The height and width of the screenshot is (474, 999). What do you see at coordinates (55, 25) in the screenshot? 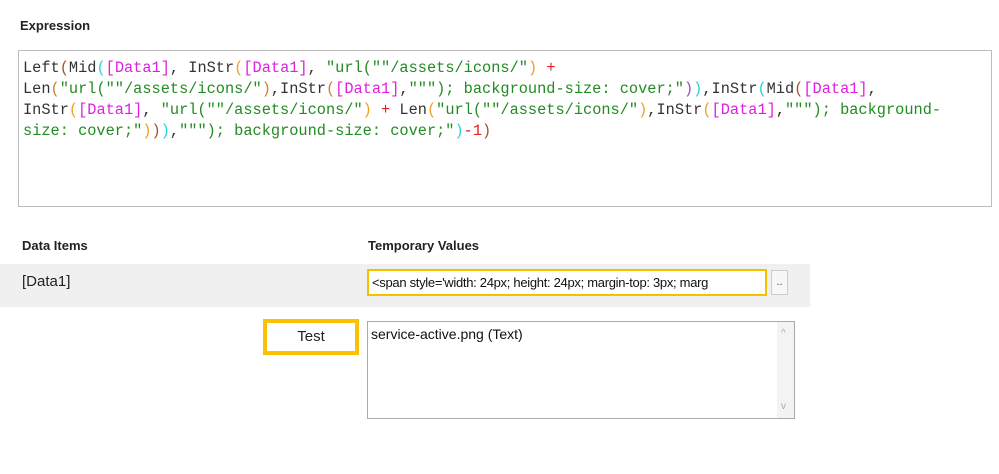
I see `expression-label: Expression` at bounding box center [55, 25].